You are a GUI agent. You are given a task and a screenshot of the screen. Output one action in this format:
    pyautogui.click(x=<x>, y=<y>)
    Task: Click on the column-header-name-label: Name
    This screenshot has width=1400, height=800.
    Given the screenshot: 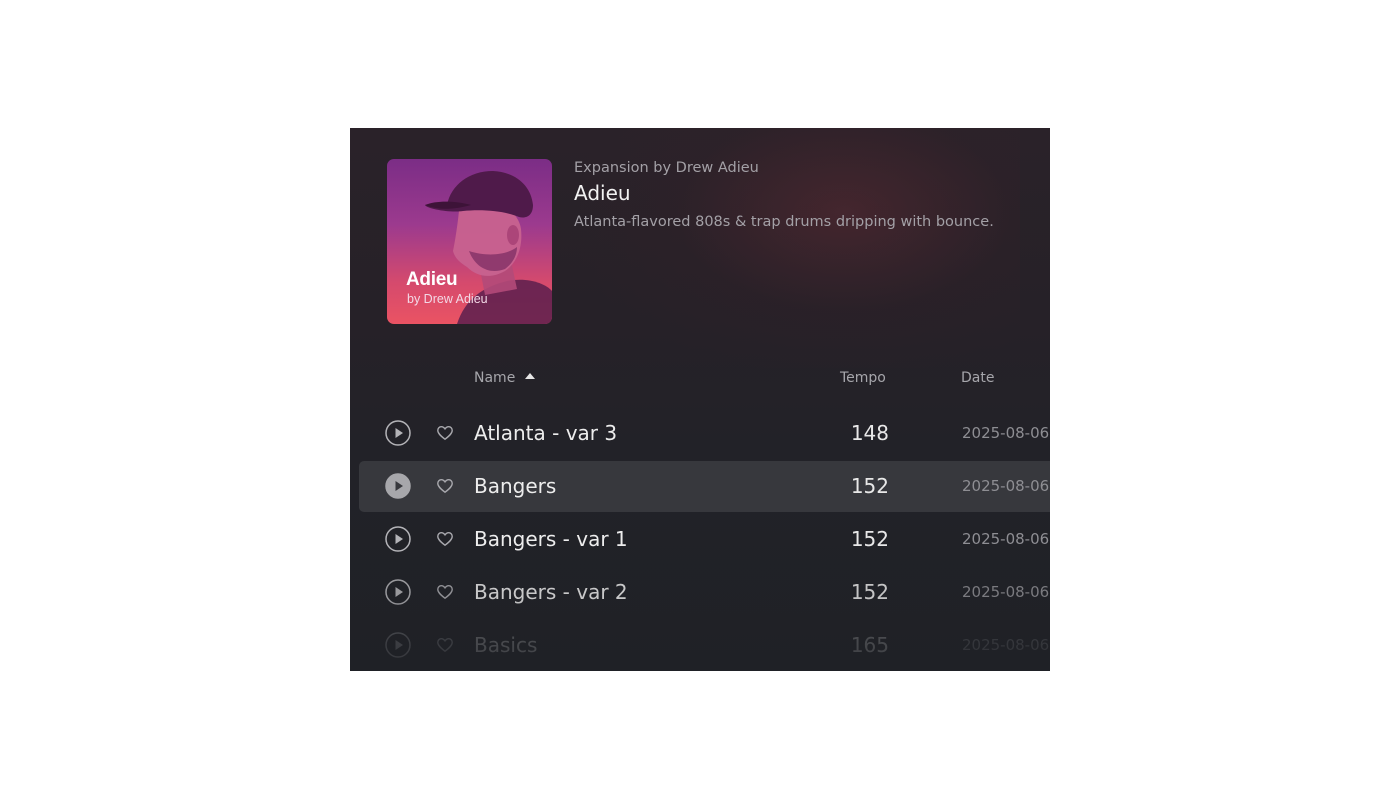 What is the action you would take?
    pyautogui.click(x=495, y=378)
    